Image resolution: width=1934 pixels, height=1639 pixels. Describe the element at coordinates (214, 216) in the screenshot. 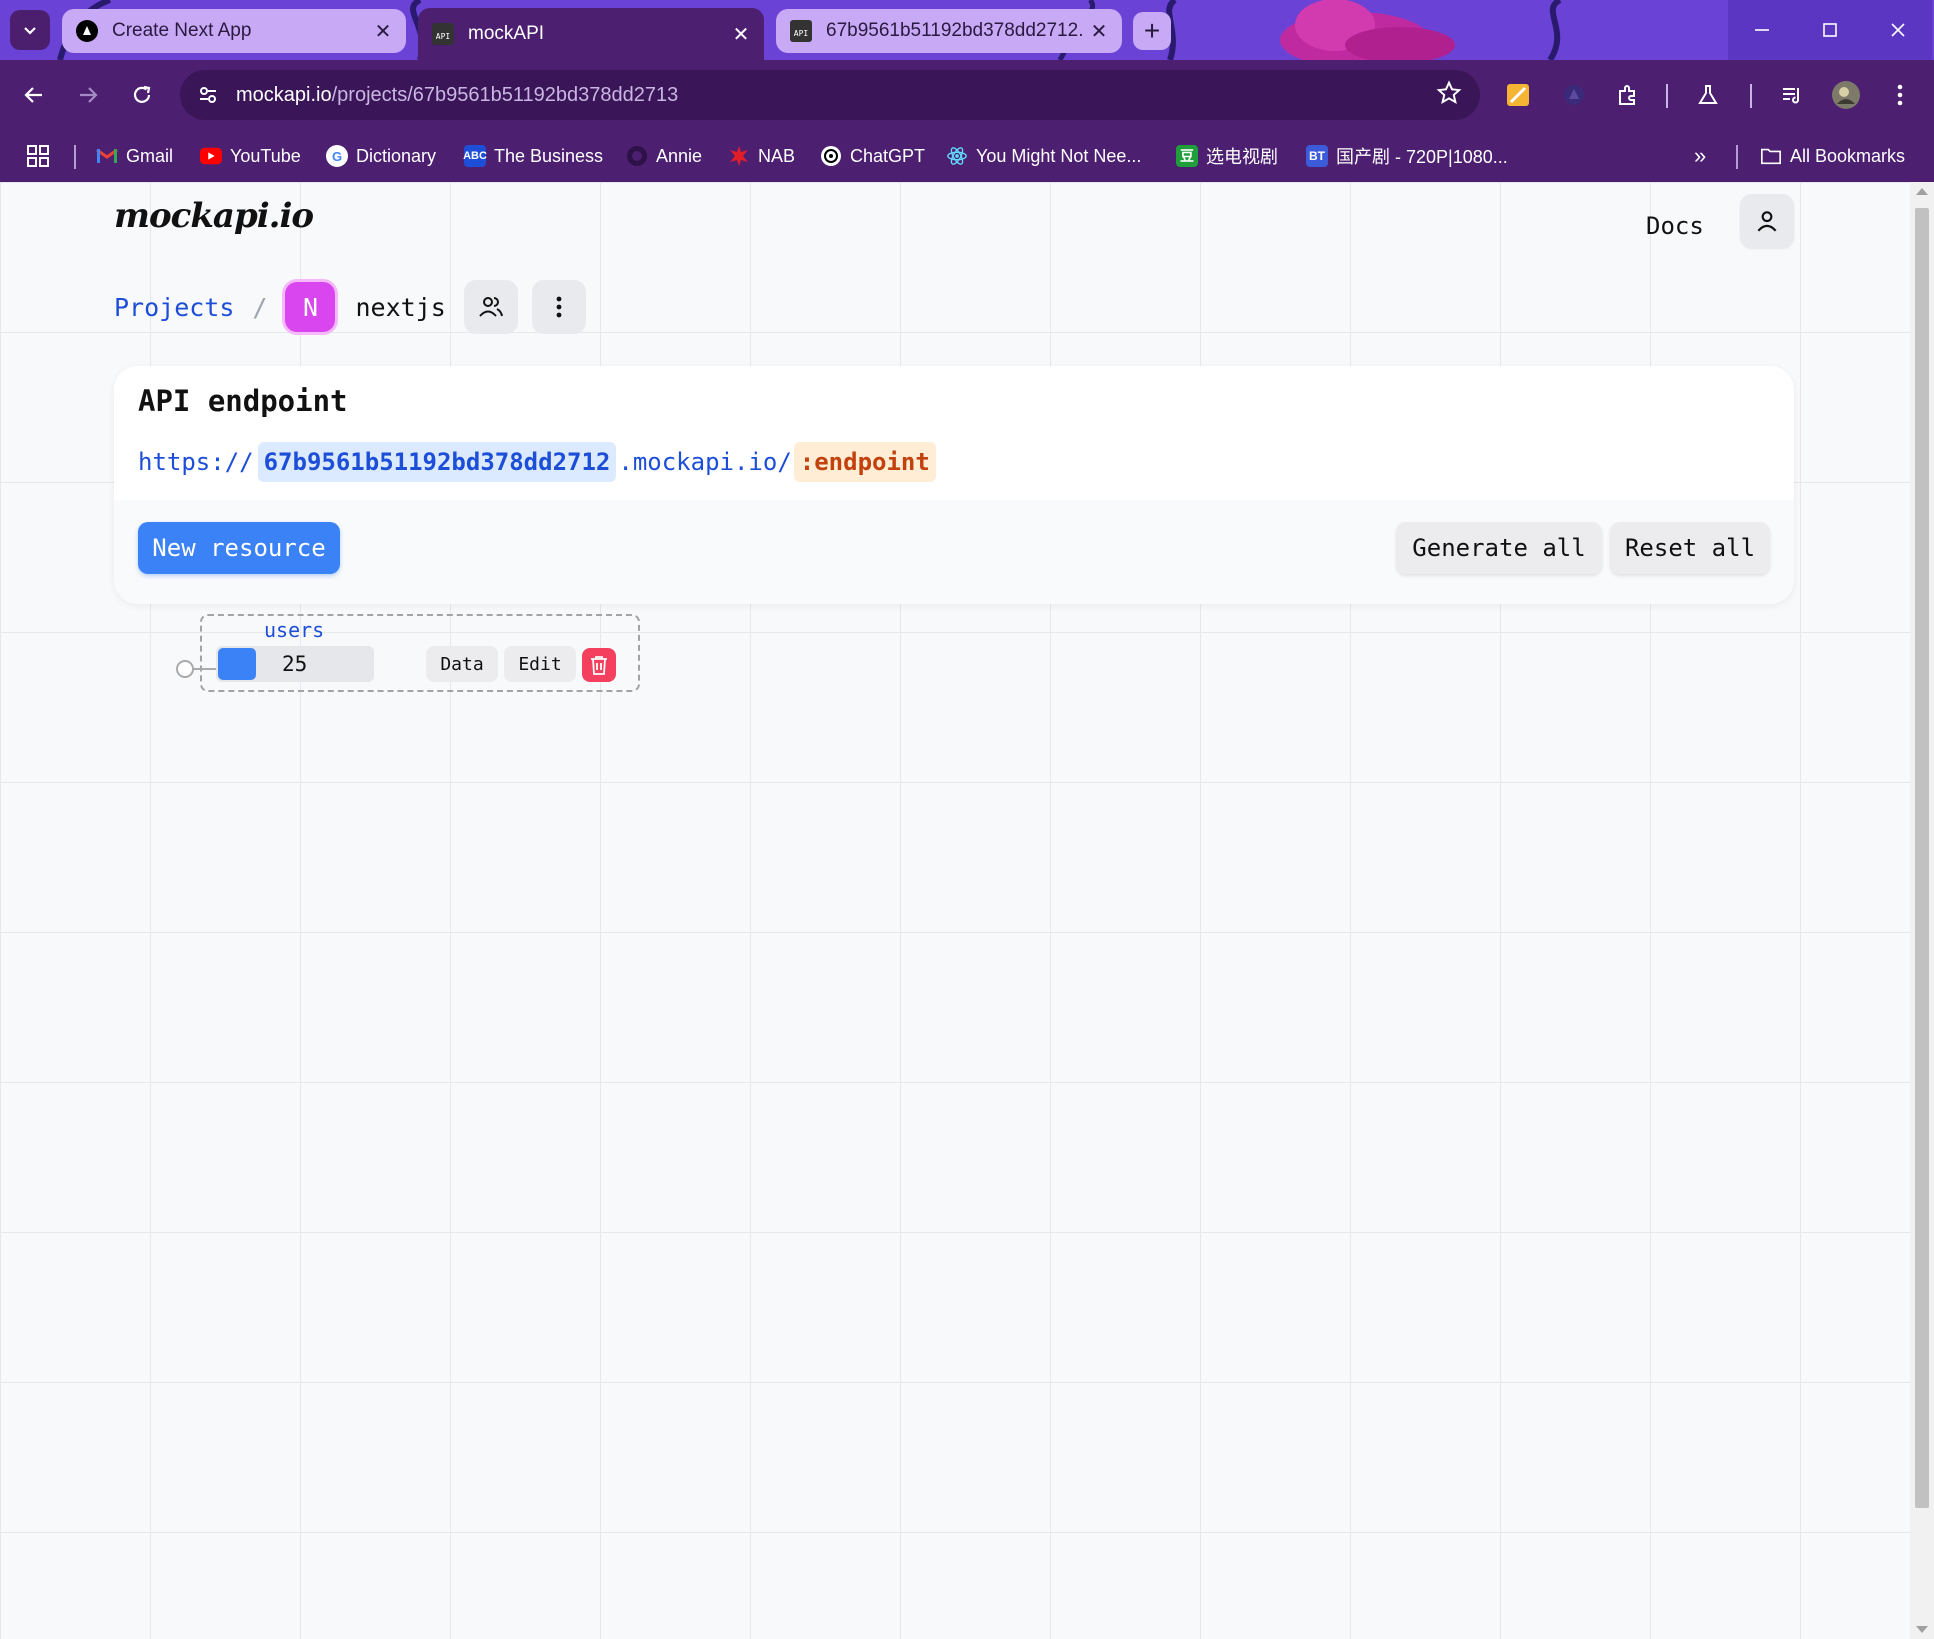

I see `app-logo: mockapi.io` at that location.